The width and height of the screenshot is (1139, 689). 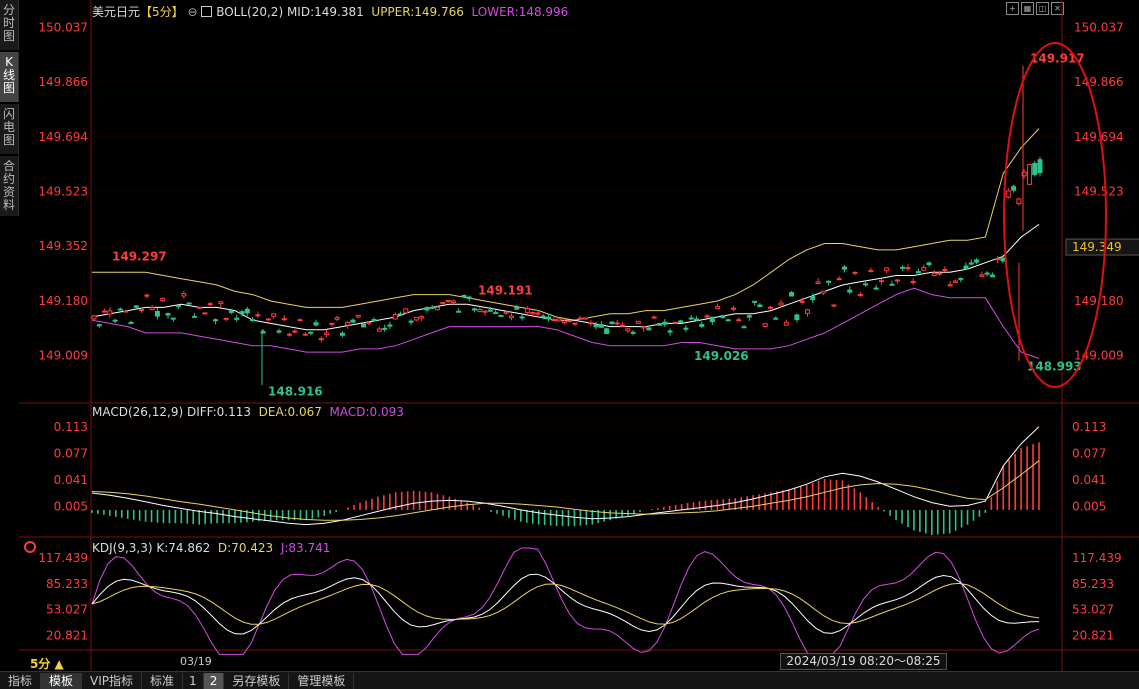 I want to click on tab-template: 模板, so click(x=62, y=680).